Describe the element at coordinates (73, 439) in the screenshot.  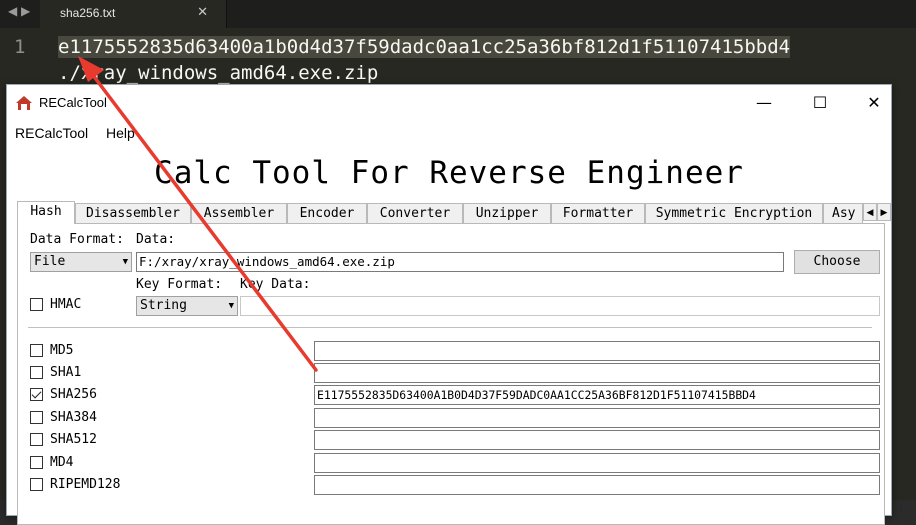
I see `sha512-label: SHA512` at that location.